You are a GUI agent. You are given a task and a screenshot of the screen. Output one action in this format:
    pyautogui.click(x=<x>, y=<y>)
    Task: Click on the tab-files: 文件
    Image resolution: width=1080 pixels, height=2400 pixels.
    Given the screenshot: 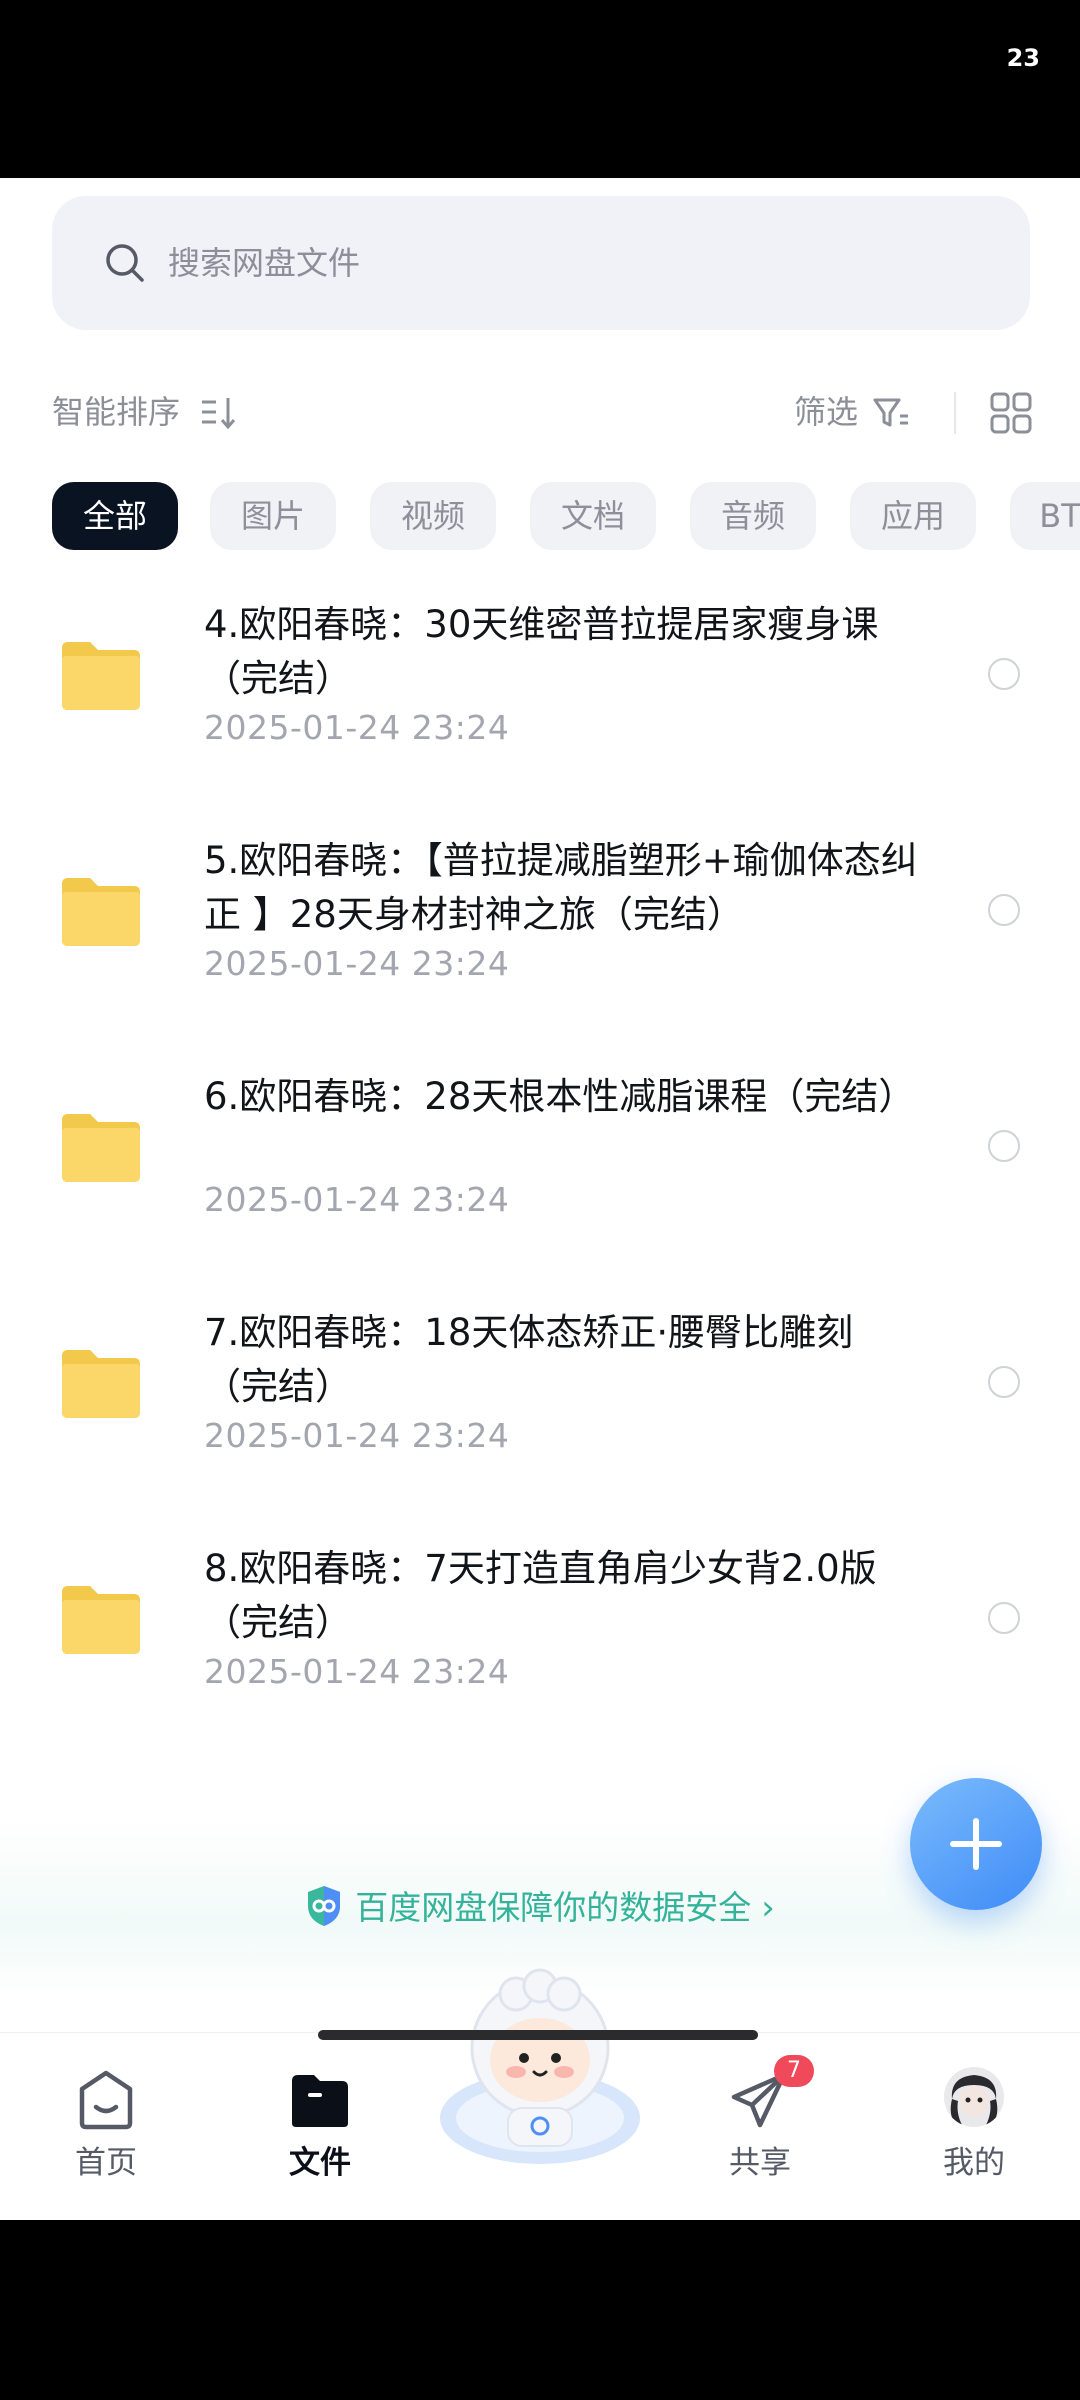 What is the action you would take?
    pyautogui.click(x=320, y=2126)
    